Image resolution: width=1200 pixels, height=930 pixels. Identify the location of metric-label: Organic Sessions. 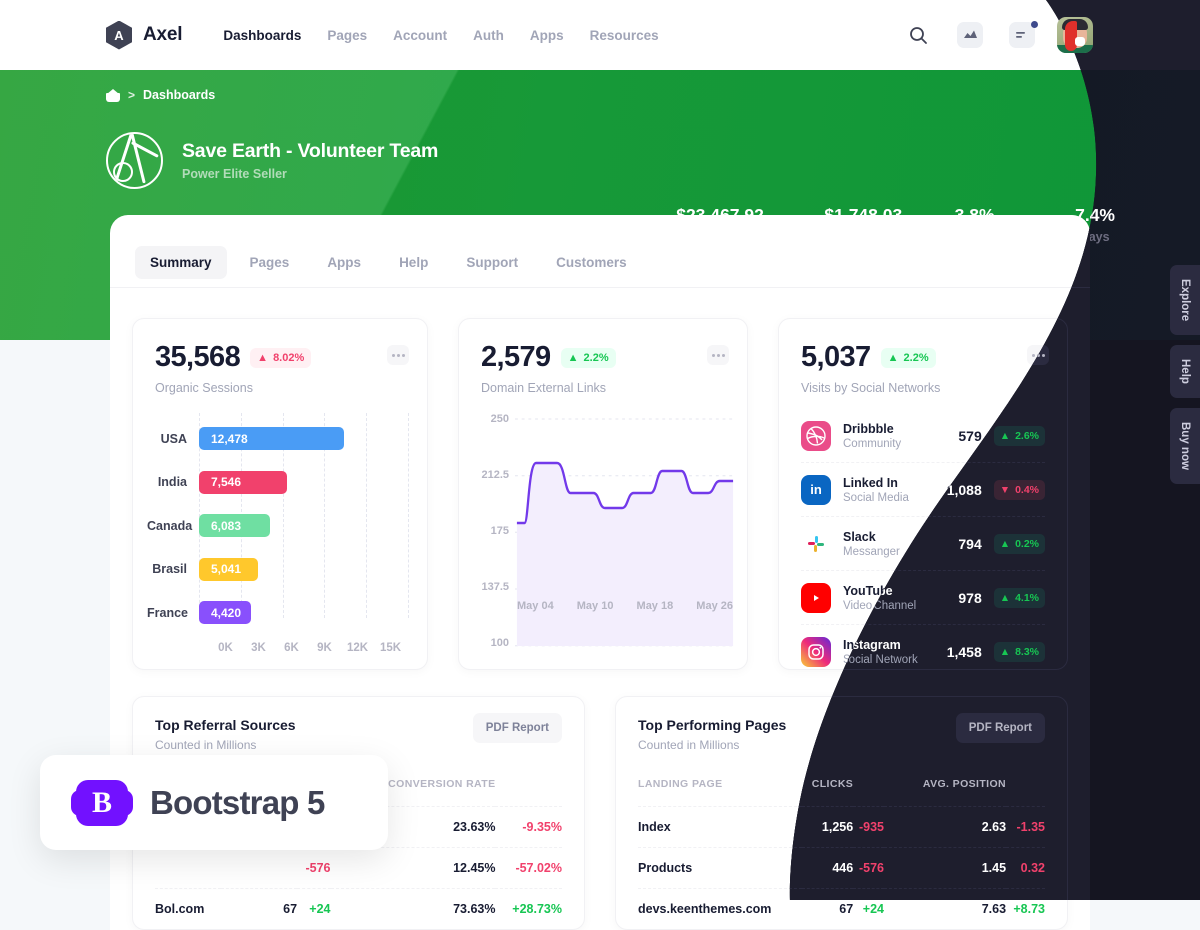
(204, 388).